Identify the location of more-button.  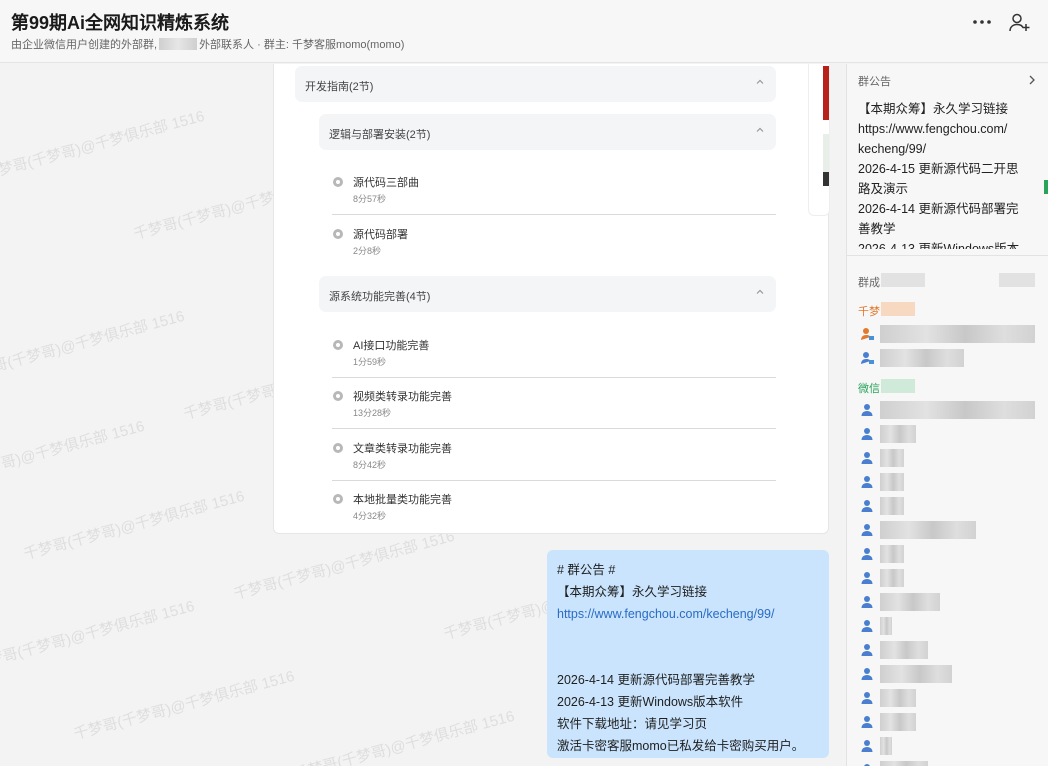
(982, 23).